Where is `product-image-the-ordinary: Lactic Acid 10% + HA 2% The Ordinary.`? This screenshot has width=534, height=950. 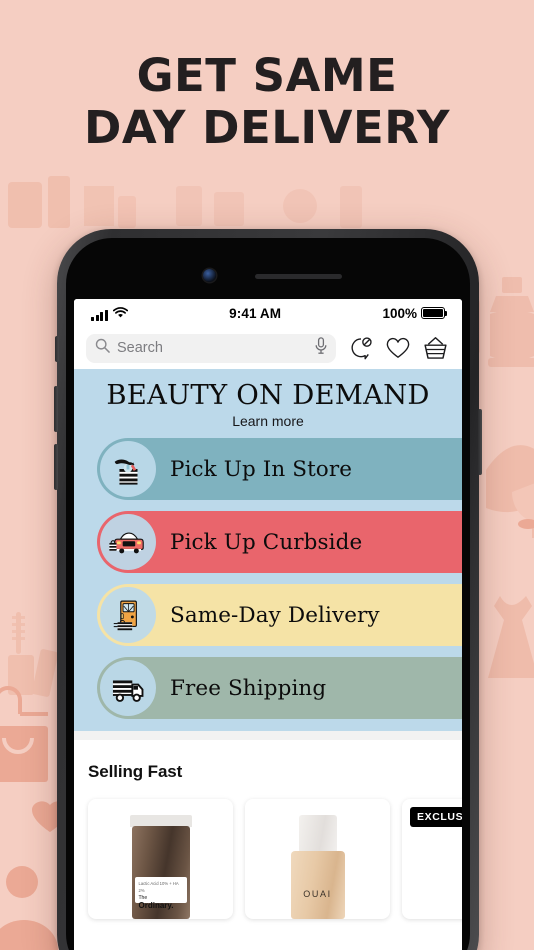 product-image-the-ordinary: Lactic Acid 10% + HA 2% The Ordinary. is located at coordinates (161, 867).